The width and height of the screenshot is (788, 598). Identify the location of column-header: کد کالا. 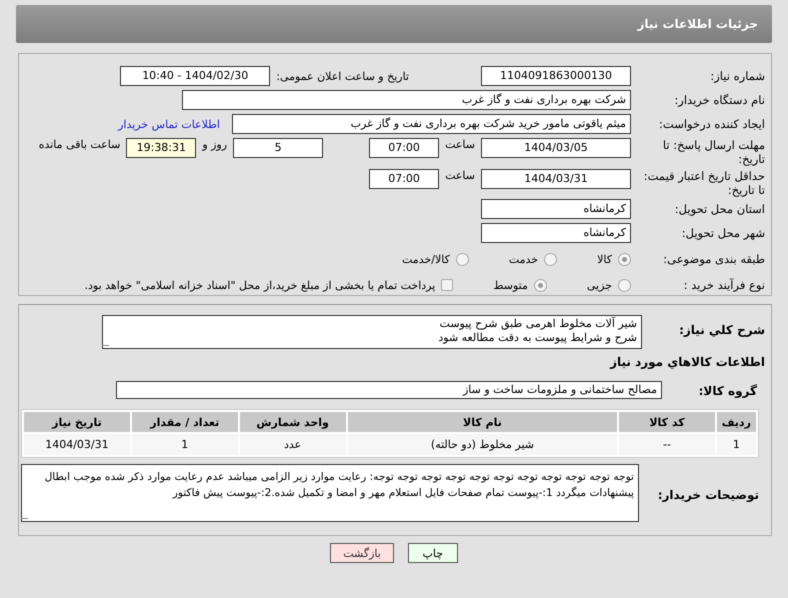
(667, 422).